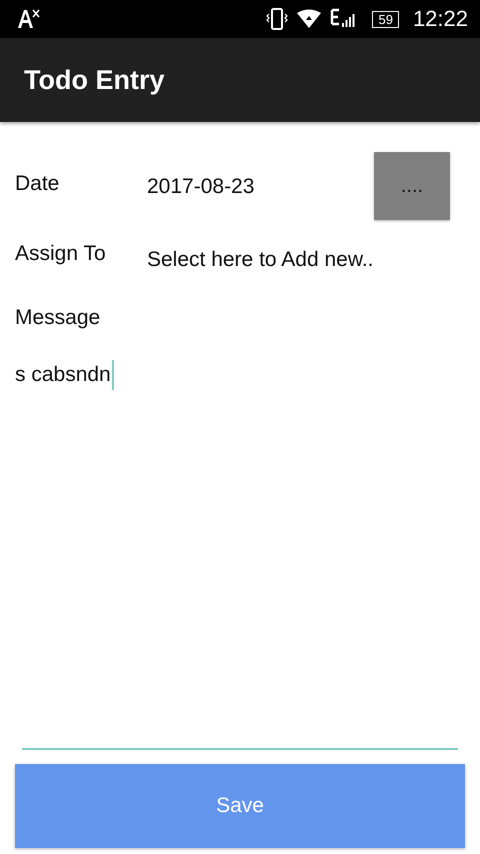 This screenshot has height=854, width=480. I want to click on field-label: Date, so click(37, 183).